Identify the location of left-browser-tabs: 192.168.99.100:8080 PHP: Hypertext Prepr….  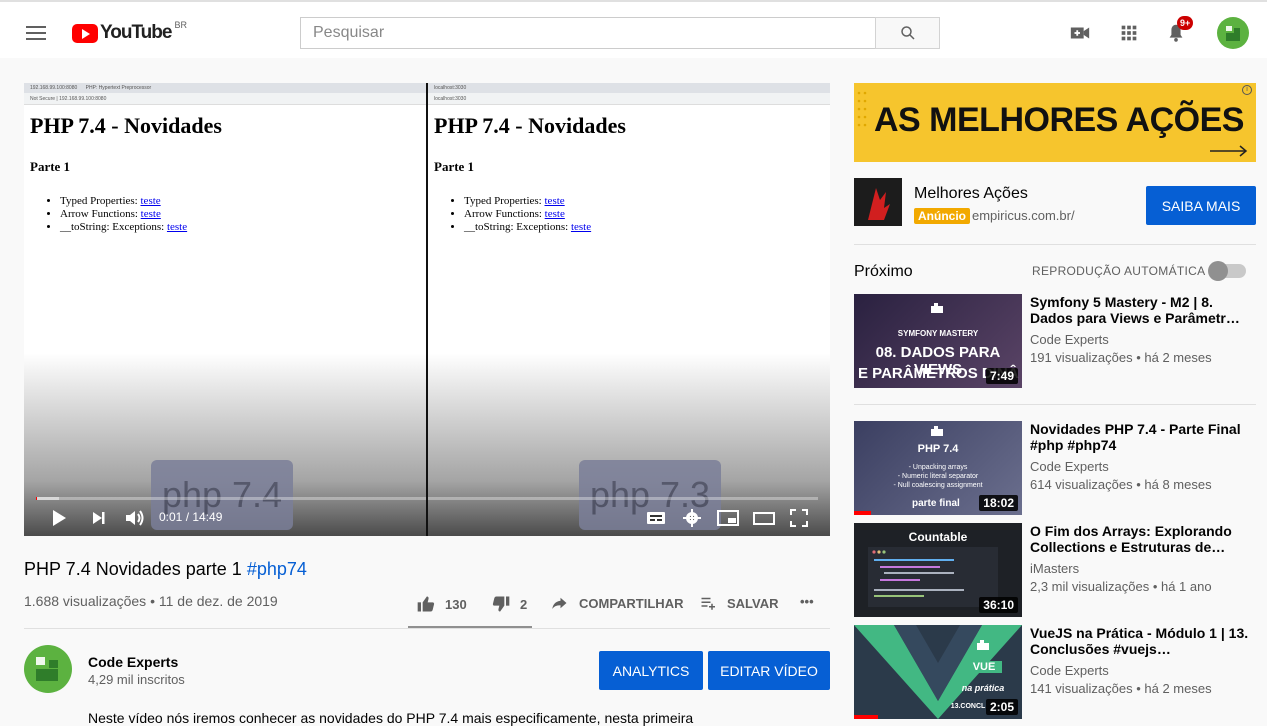
(225, 88).